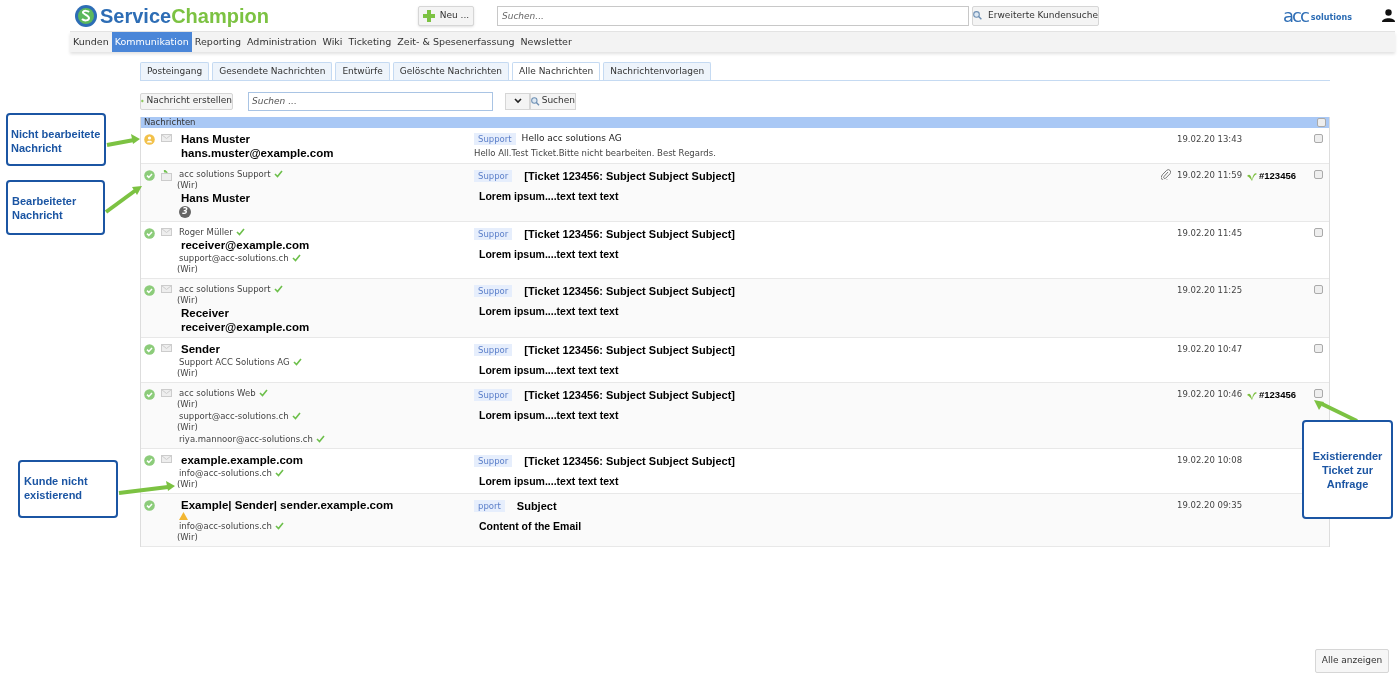 Image resolution: width=1400 pixels, height=680 pixels. What do you see at coordinates (272, 71) in the screenshot?
I see `tab: Gesendete Nachrichten` at bounding box center [272, 71].